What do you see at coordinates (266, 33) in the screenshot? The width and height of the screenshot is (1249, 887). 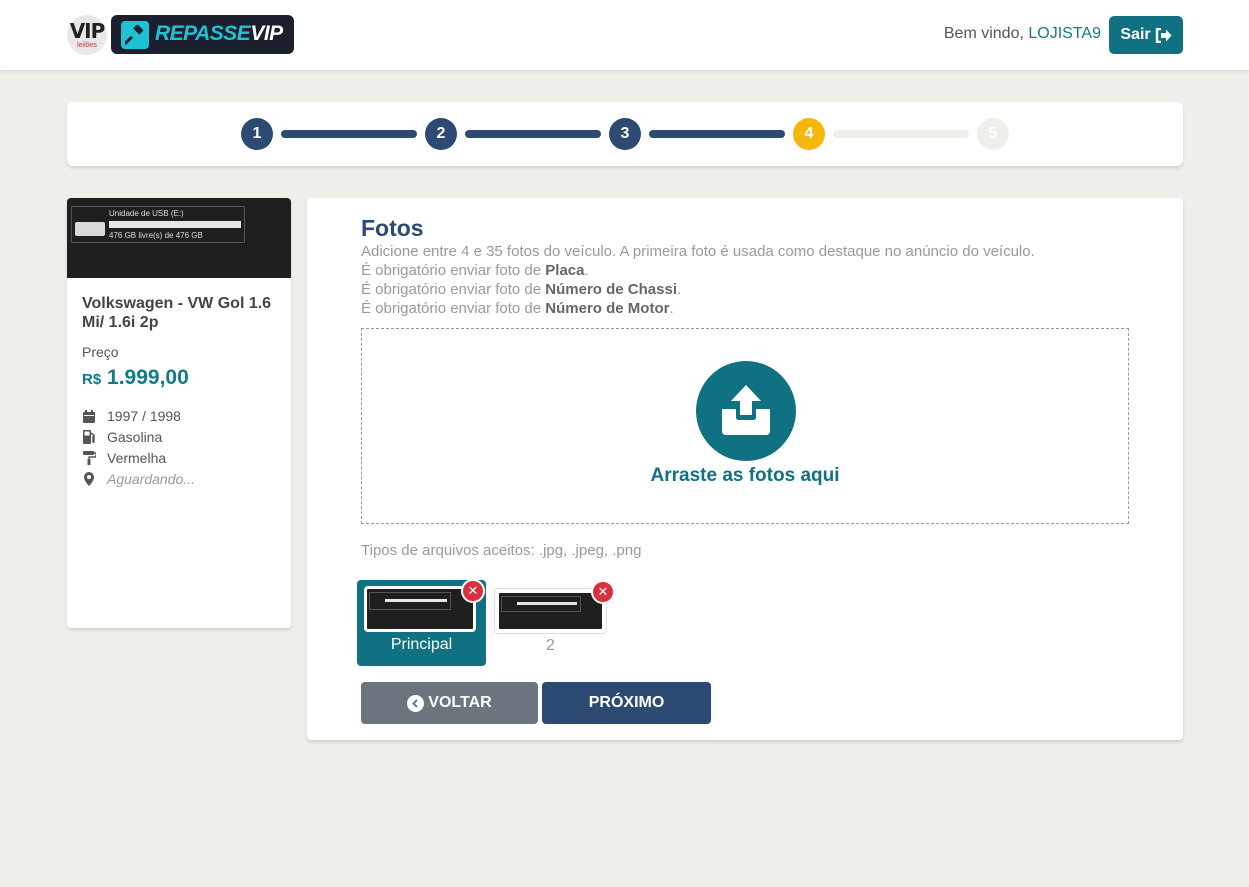 I see `brand-part-b: VIP` at bounding box center [266, 33].